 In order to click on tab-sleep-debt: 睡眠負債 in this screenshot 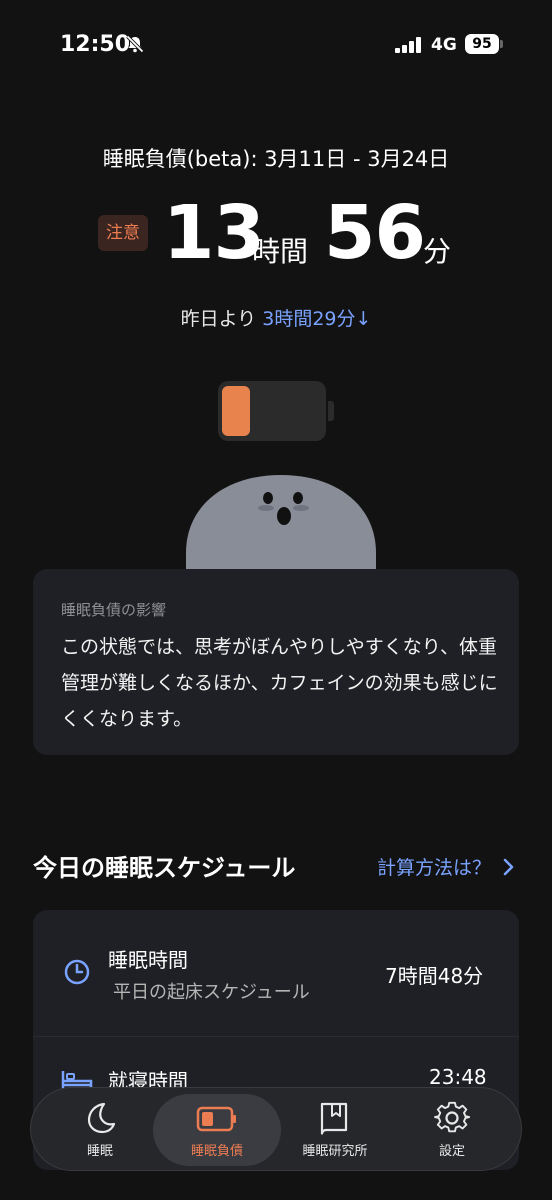, I will do `click(217, 1129)`.